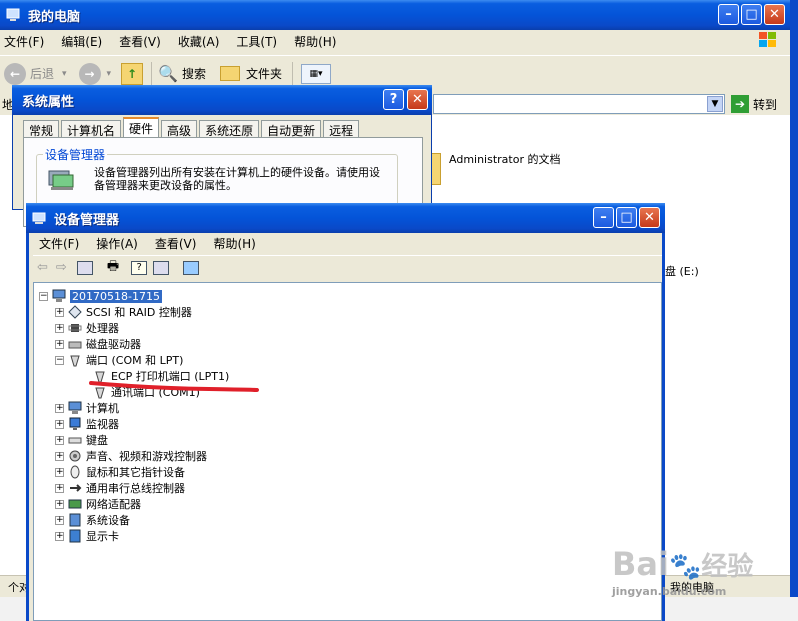 This screenshot has height=621, width=798. What do you see at coordinates (505, 159) in the screenshot?
I see `my-documents-label: Administrator 的文档` at bounding box center [505, 159].